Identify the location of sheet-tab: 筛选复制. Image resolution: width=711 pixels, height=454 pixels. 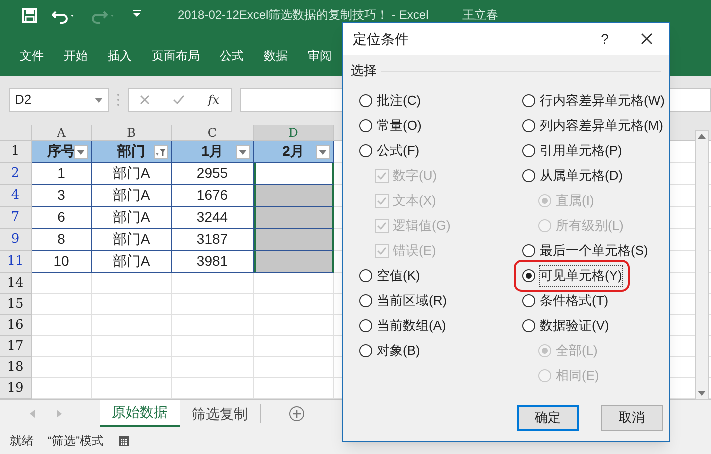
(220, 413).